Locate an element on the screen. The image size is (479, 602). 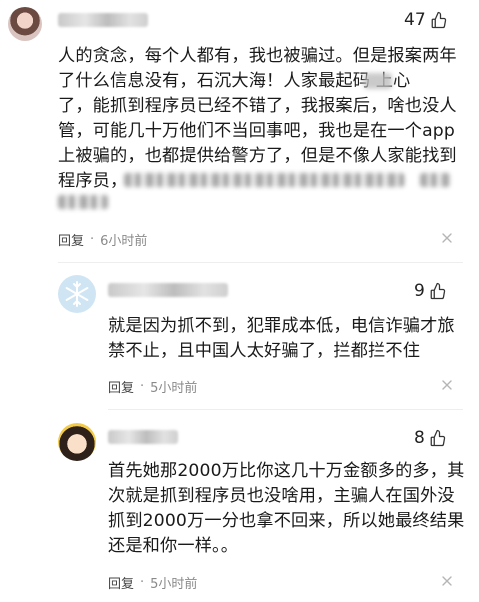
comment-line: 管，可能几十万他们不当回事吧，我也是在一个app is located at coordinates (256, 131).